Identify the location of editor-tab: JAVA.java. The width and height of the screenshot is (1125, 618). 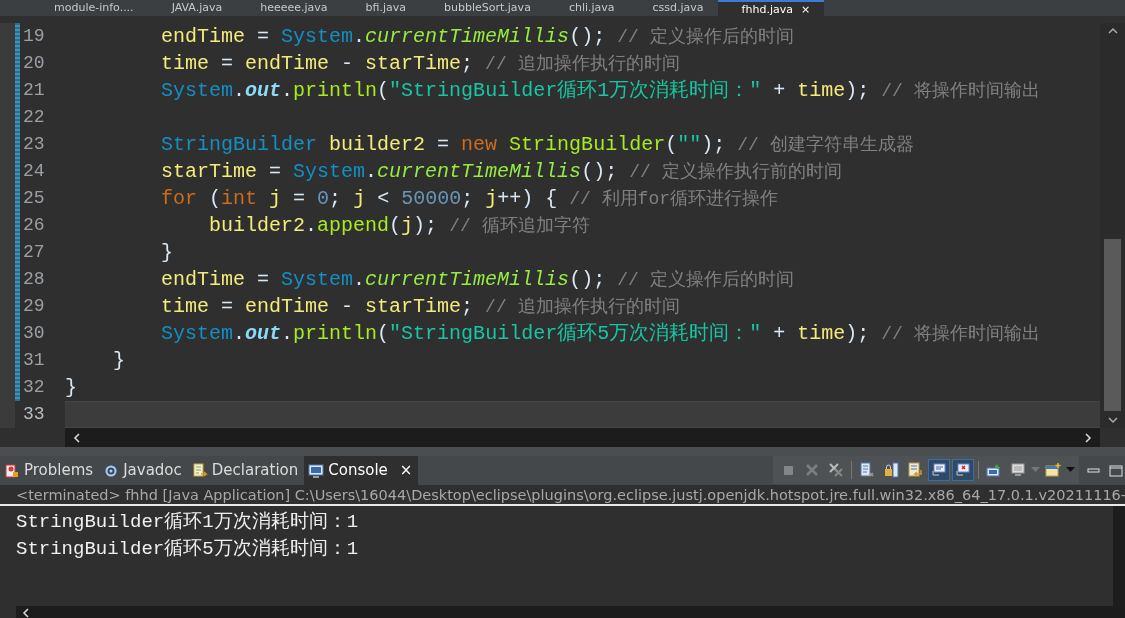
(192, 8).